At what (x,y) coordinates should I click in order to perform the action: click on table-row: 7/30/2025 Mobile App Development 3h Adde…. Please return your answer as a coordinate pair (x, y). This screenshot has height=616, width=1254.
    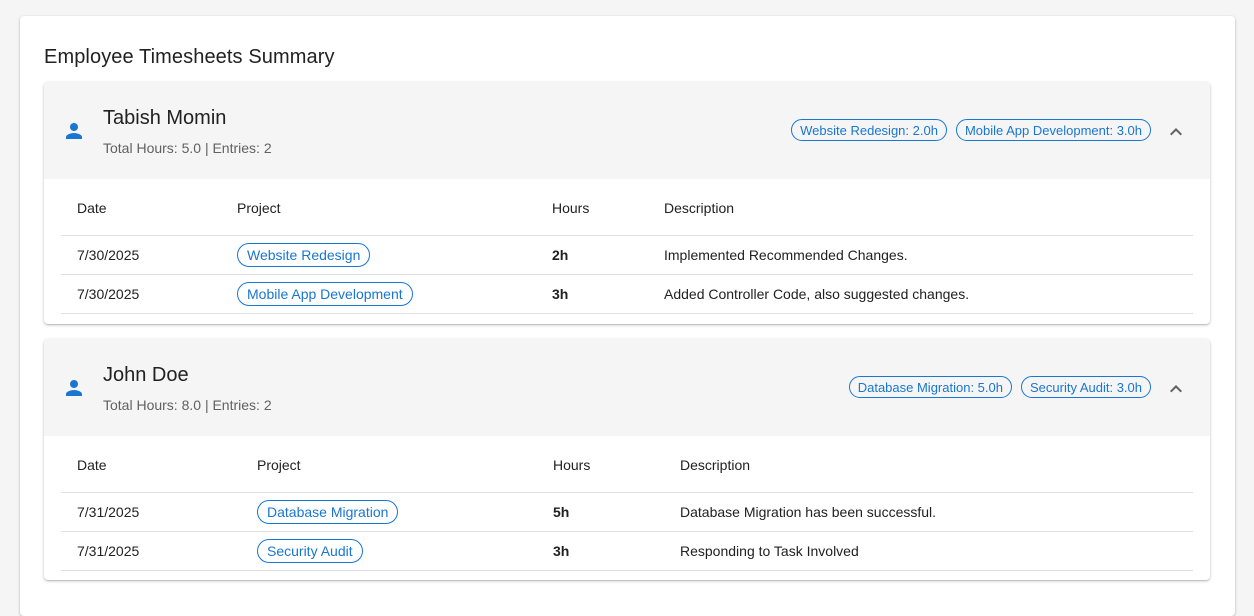
    Looking at the image, I should click on (627, 294).